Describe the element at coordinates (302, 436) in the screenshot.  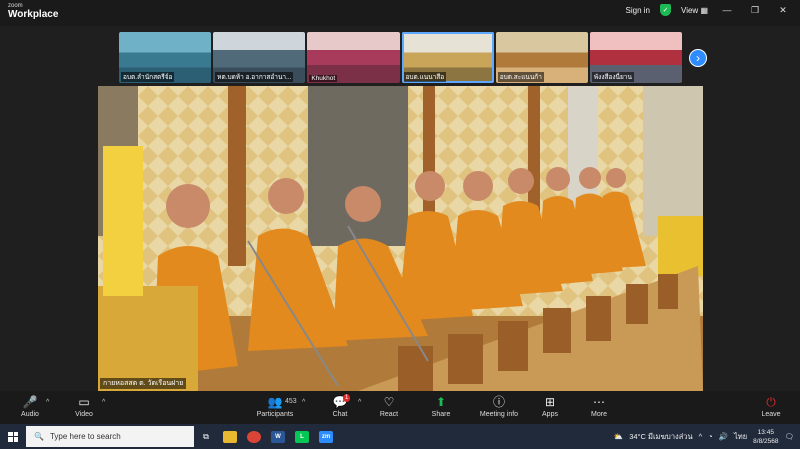
I see `line-icon: L` at that location.